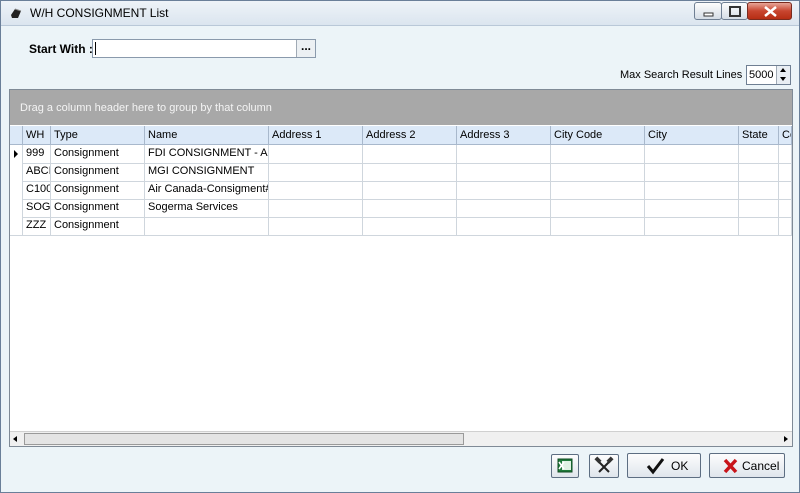 The height and width of the screenshot is (493, 800). Describe the element at coordinates (99, 13) in the screenshot. I see `window-title: W/H CONSIGNMENT List` at that location.